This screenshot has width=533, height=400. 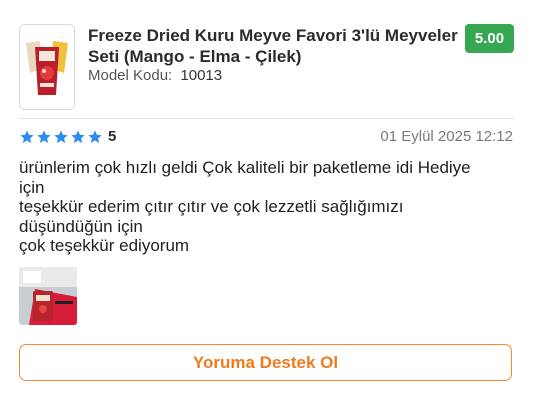 I want to click on model-code: Model Kodu: 10013, so click(x=155, y=76).